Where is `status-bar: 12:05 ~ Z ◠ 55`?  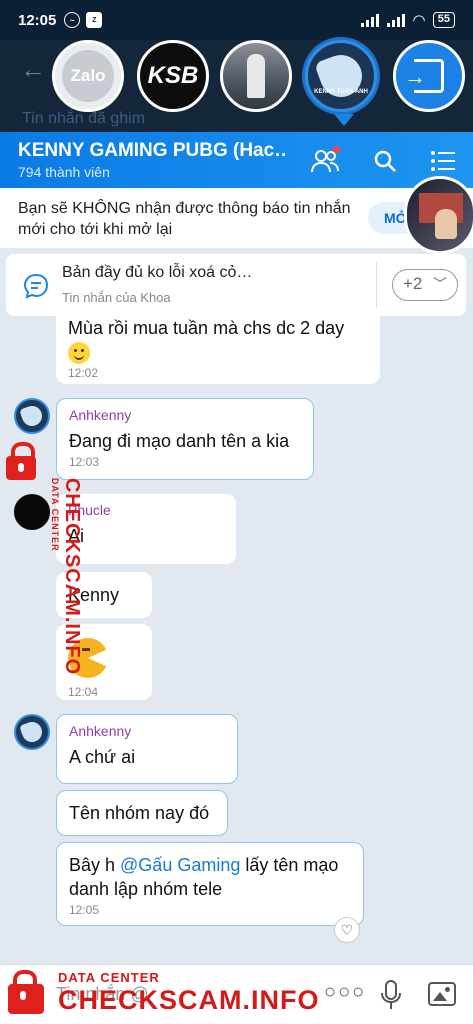 status-bar: 12:05 ~ Z ◠ 55 is located at coordinates (236, 20).